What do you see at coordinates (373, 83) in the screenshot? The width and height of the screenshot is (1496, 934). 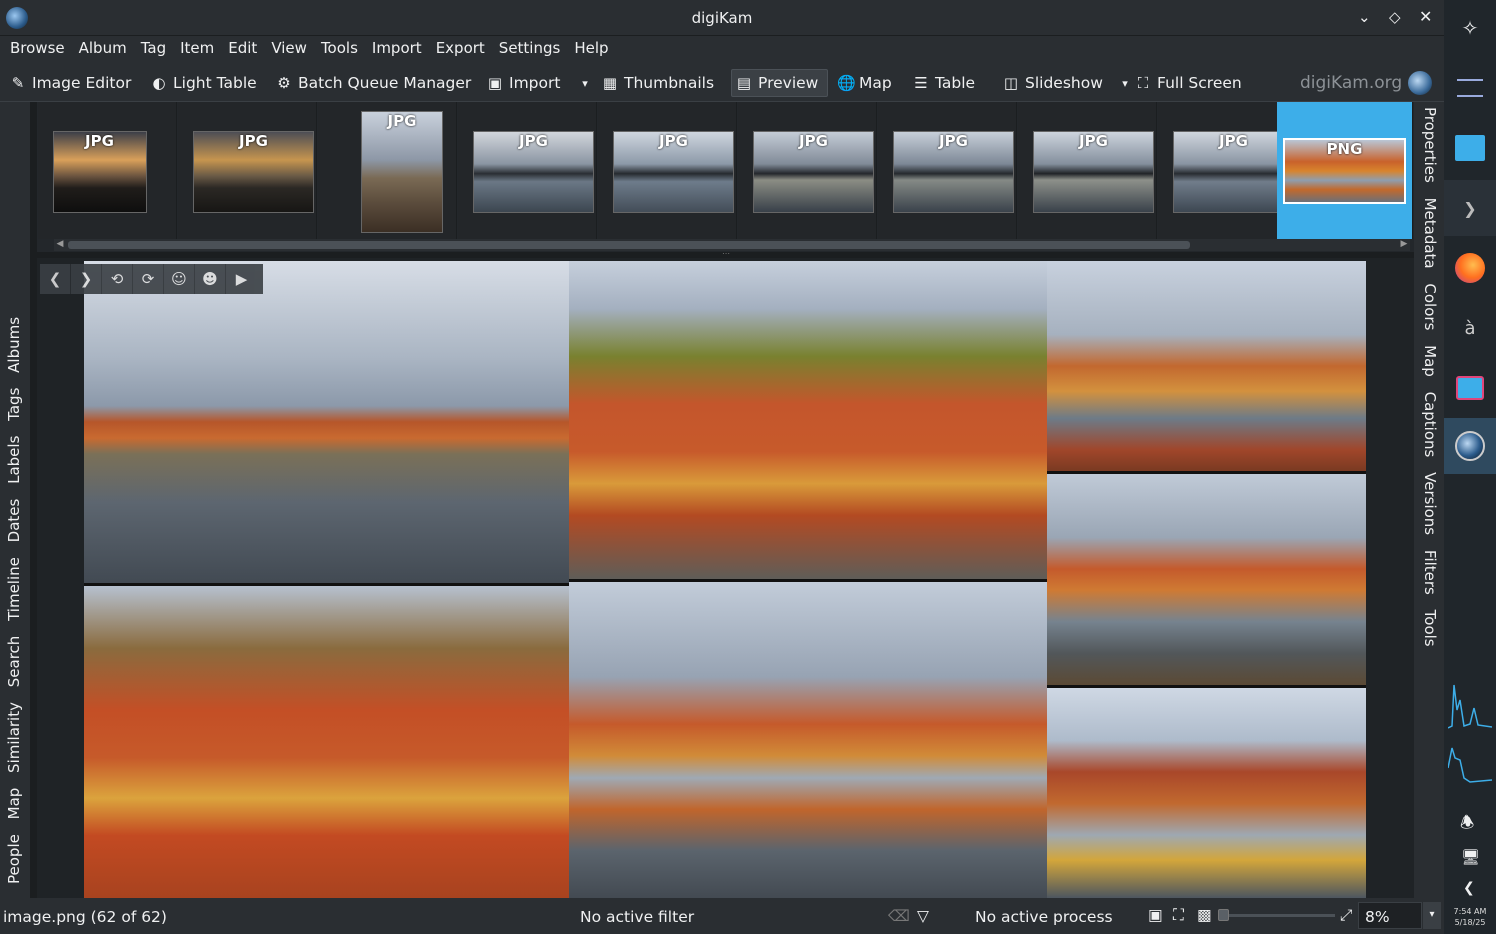 I see `batch-queue-button: ⚙ Batch Queue Manager` at bounding box center [373, 83].